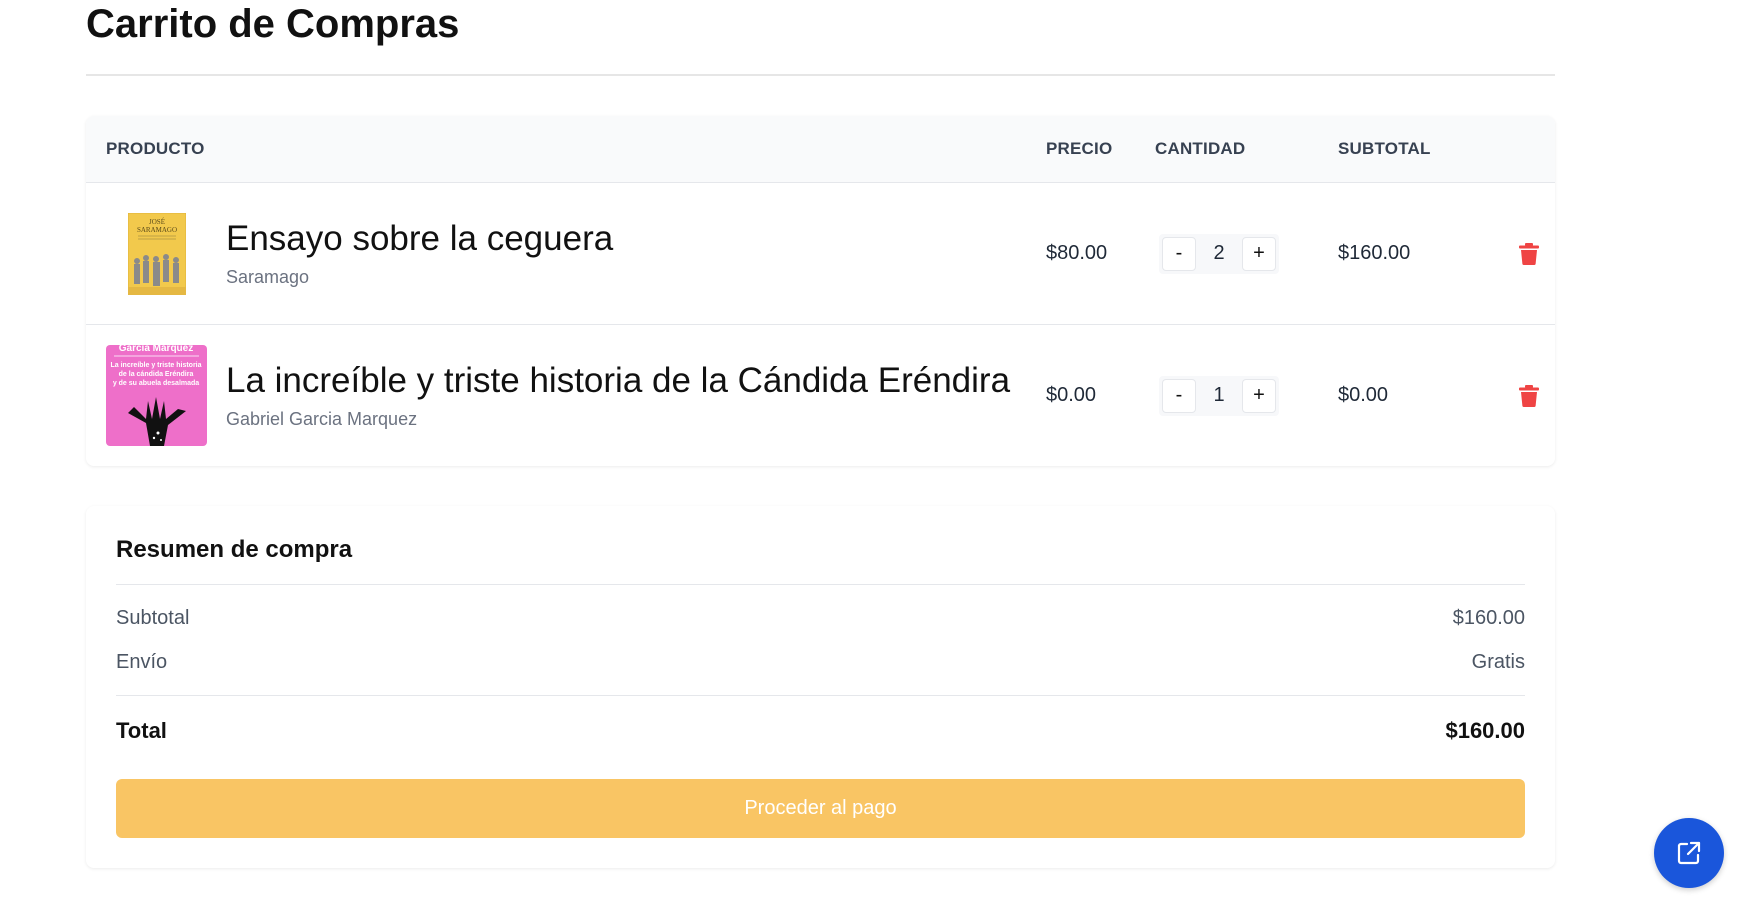  I want to click on product-cover-image: JOSÉ SARAMAGO, so click(156, 253).